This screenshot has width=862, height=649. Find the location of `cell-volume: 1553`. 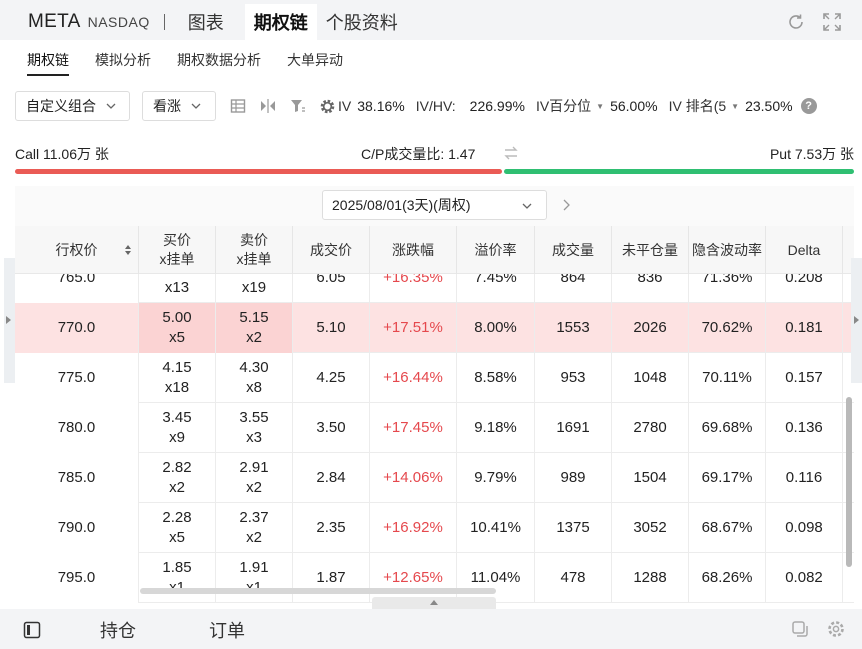

cell-volume: 1553 is located at coordinates (573, 328).